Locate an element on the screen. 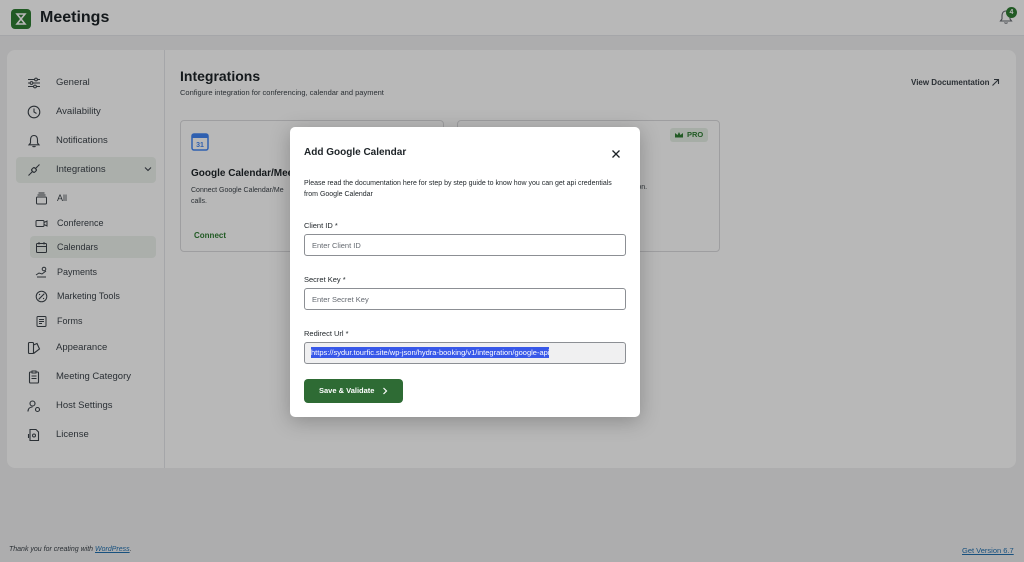 The image size is (1024, 562). modal-title: Add Google Calendar is located at coordinates (355, 152).